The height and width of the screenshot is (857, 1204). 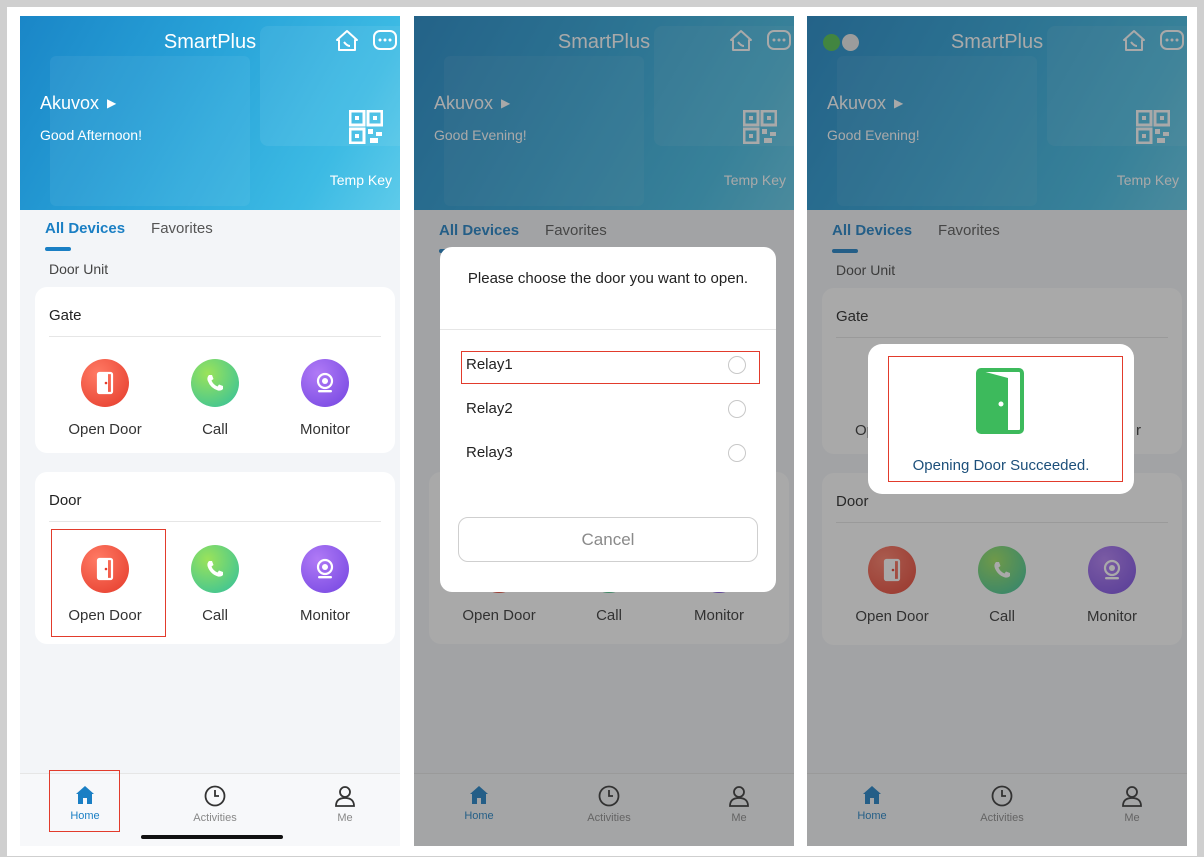 I want to click on success-toast: Opening Door Succeeded., so click(x=1001, y=419).